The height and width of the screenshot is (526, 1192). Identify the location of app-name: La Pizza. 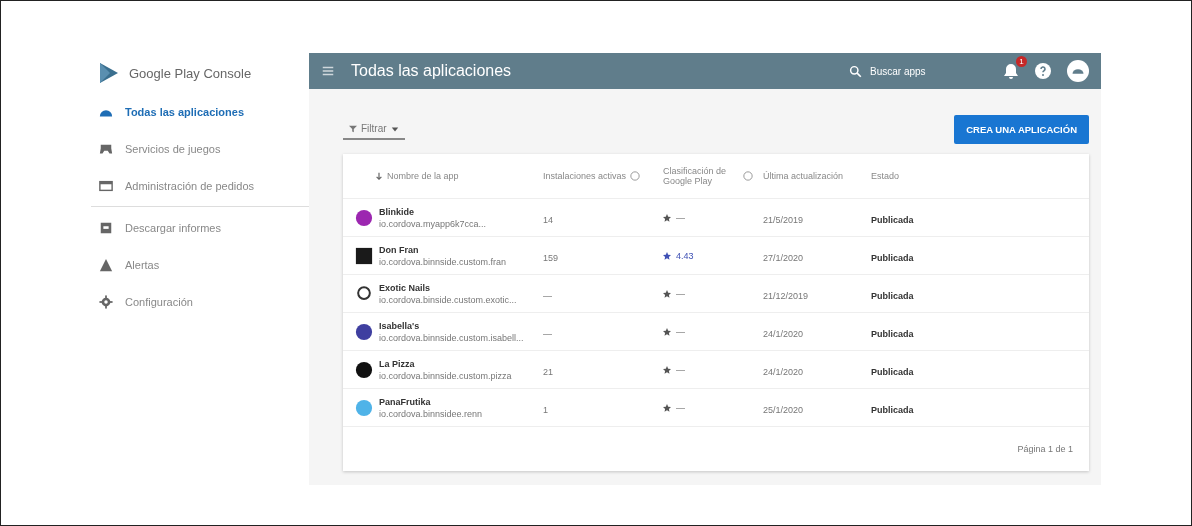
(445, 363).